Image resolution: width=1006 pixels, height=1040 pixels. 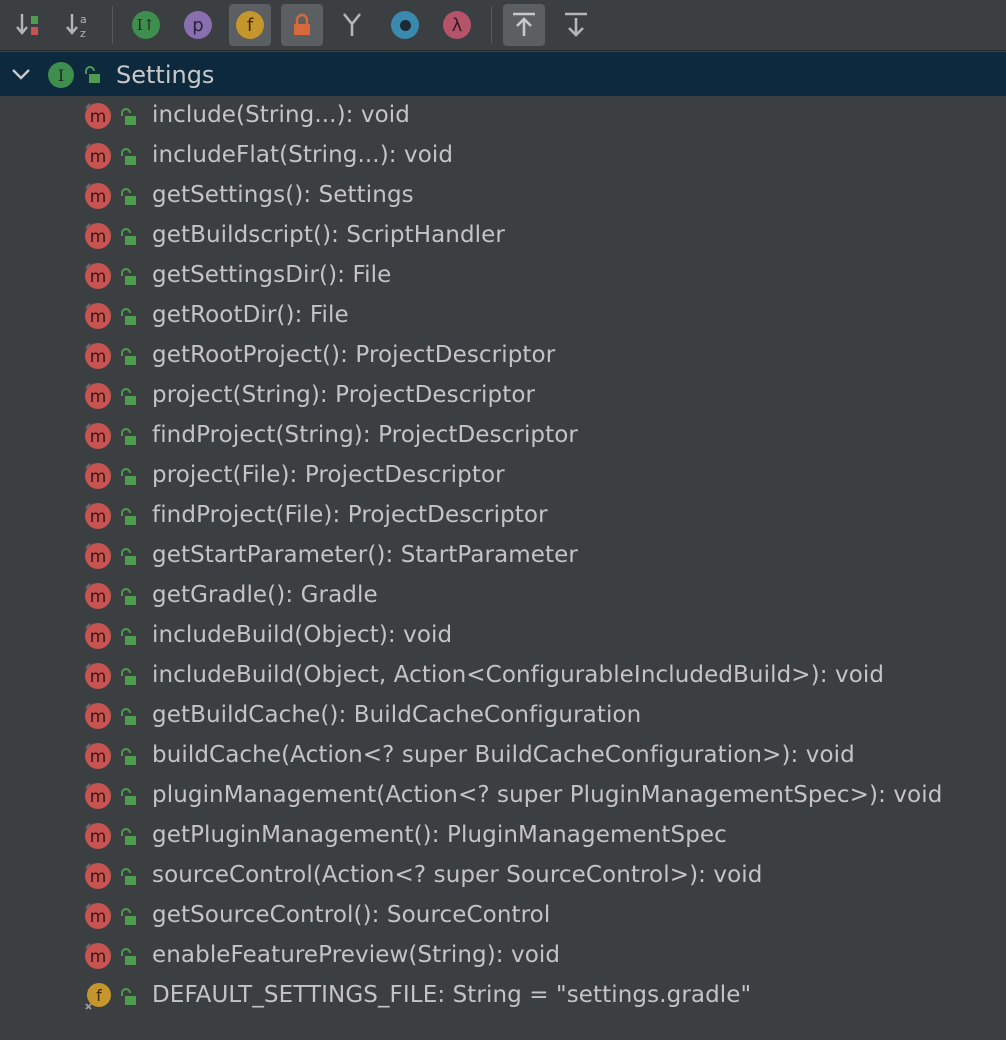 I want to click on tree-item-label: getStartParameter(): StartParameter, so click(x=365, y=555).